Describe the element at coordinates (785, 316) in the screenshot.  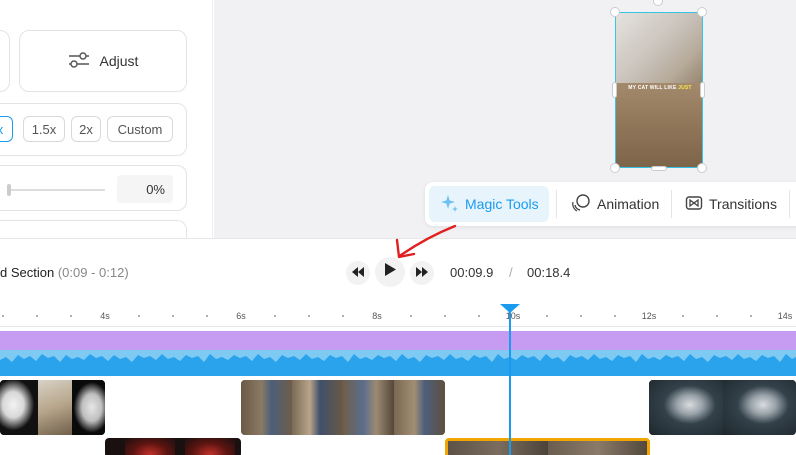
I see `ruler-label: 14s` at that location.